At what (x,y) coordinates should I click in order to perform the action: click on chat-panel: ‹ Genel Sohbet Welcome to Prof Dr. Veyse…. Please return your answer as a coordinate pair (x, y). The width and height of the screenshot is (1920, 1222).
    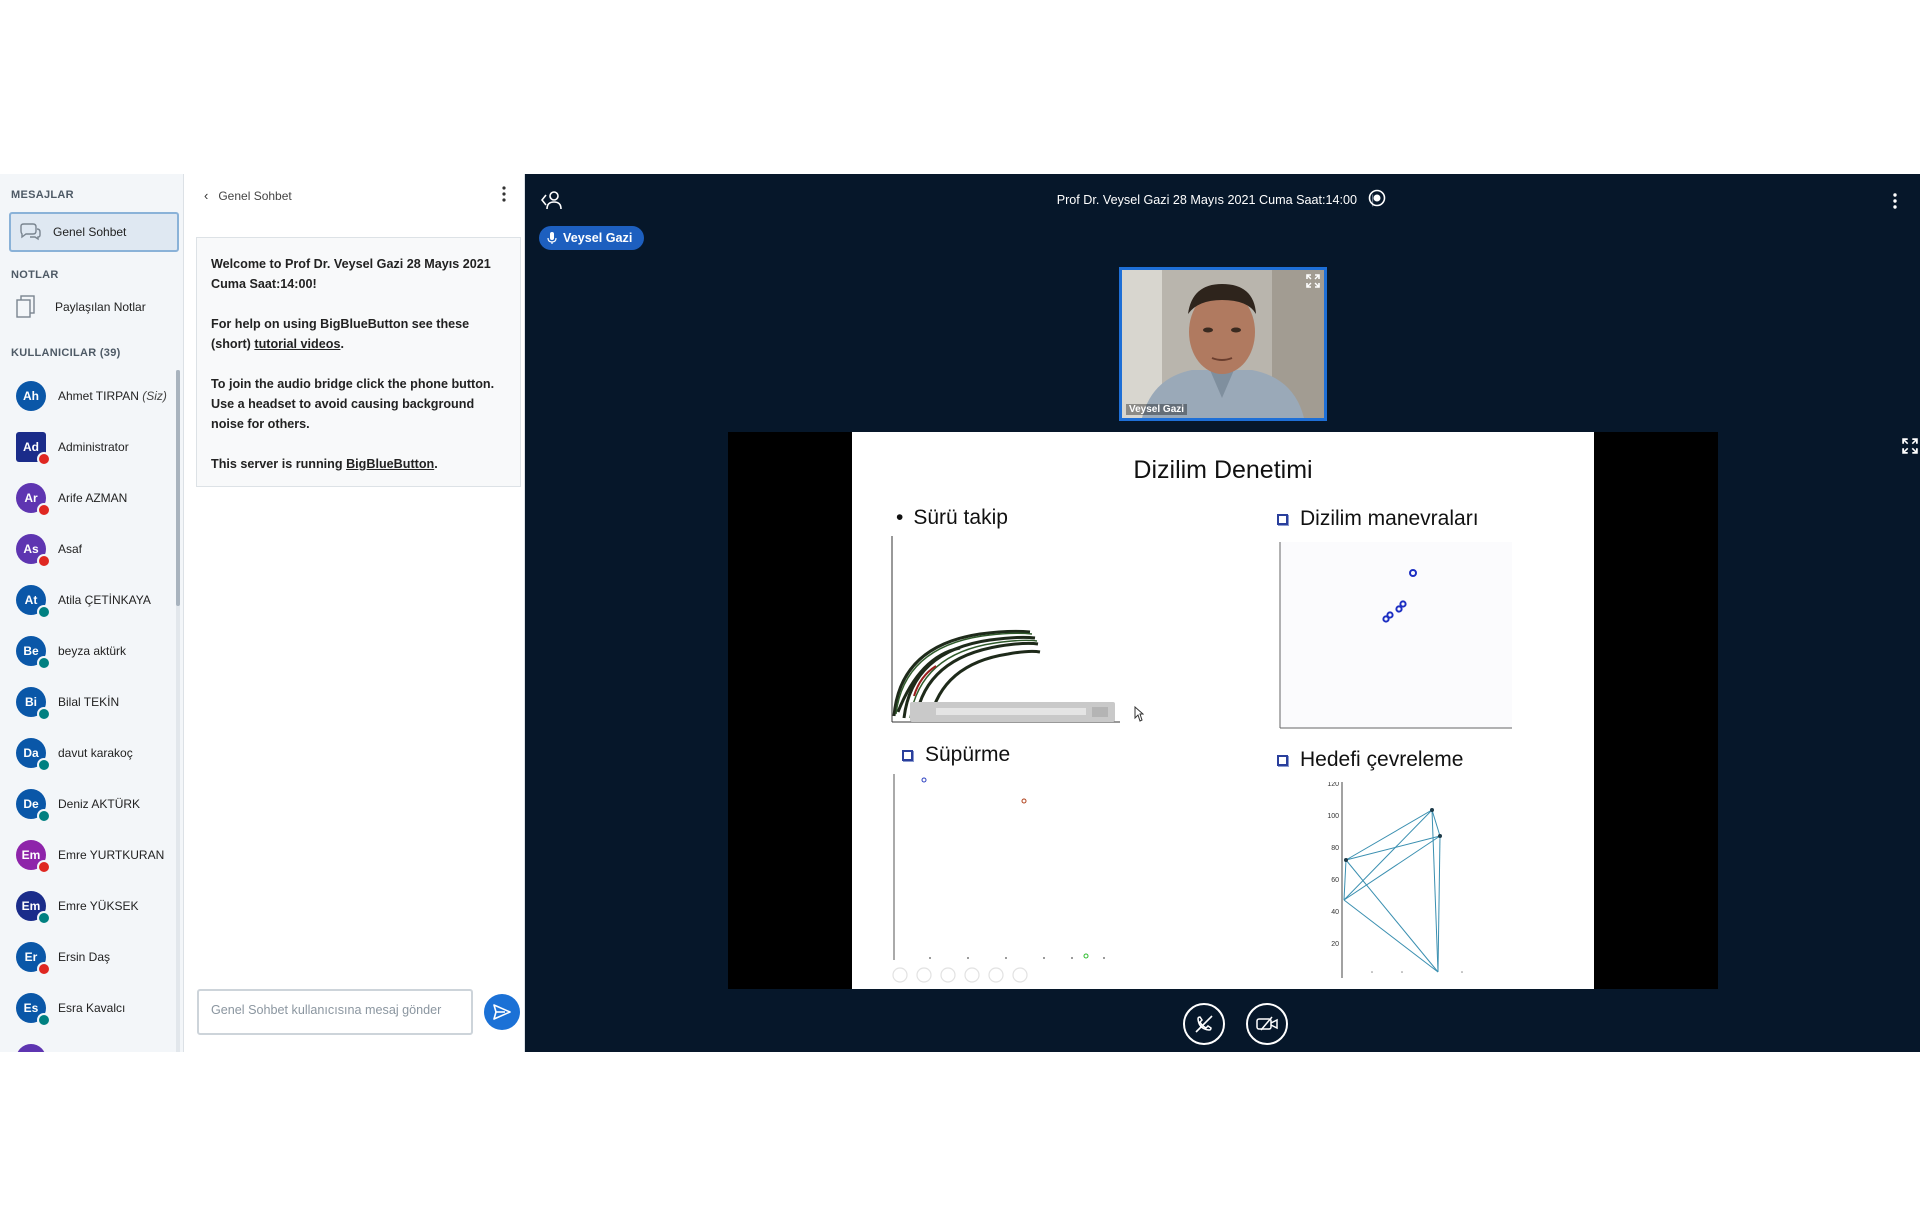
    Looking at the image, I should click on (354, 613).